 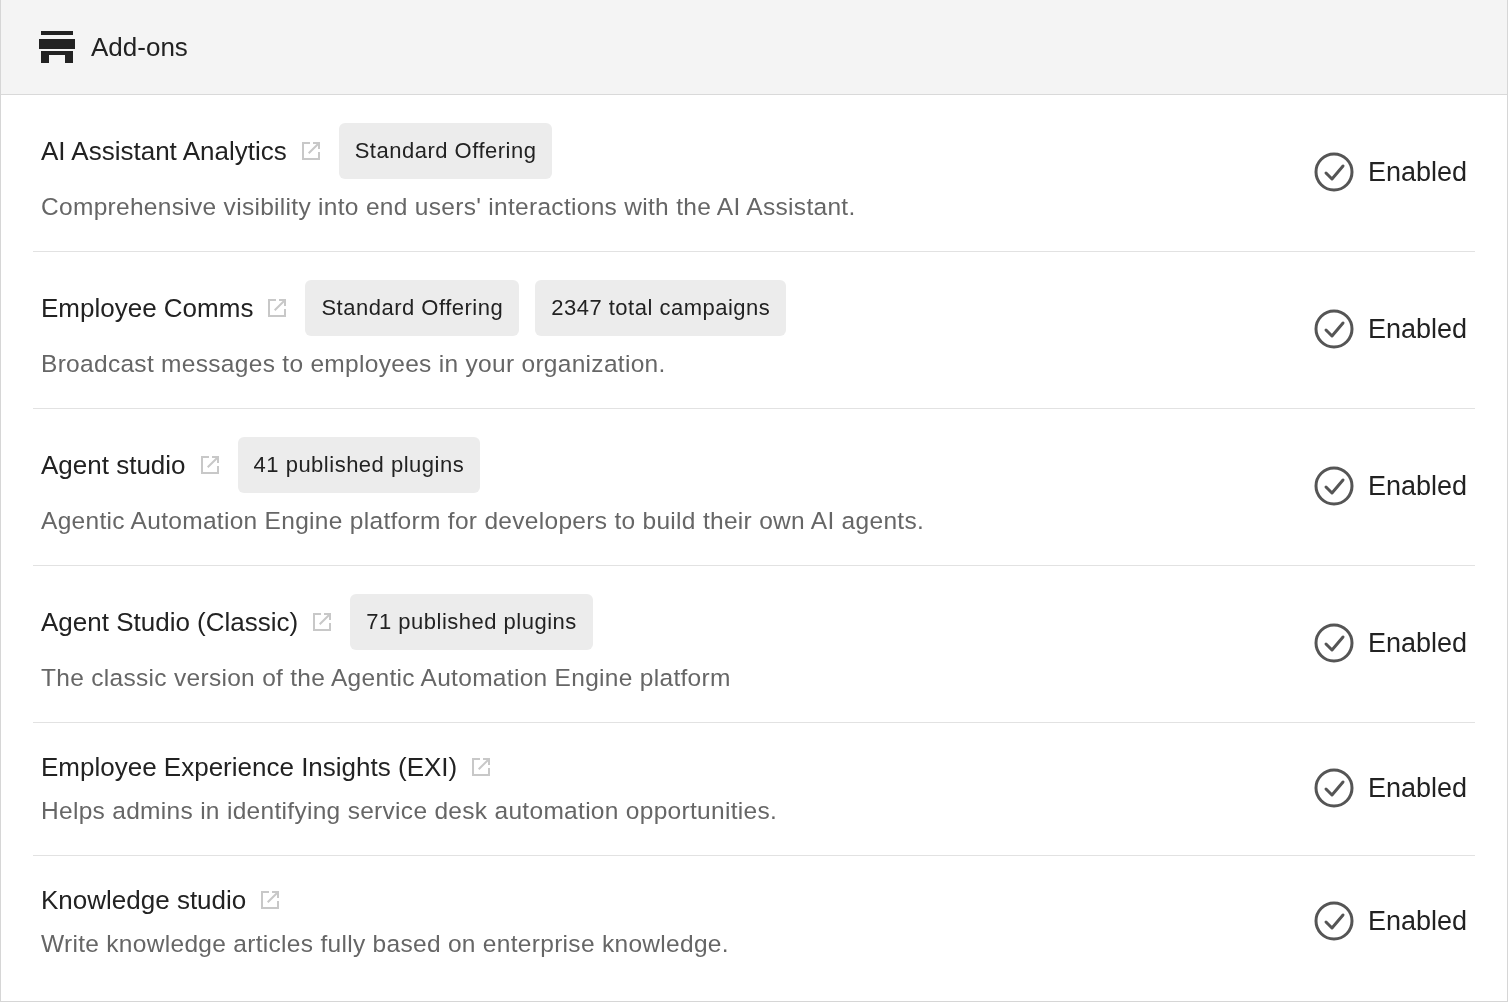 What do you see at coordinates (144, 900) in the screenshot?
I see `addon-name: Knowledge studio` at bounding box center [144, 900].